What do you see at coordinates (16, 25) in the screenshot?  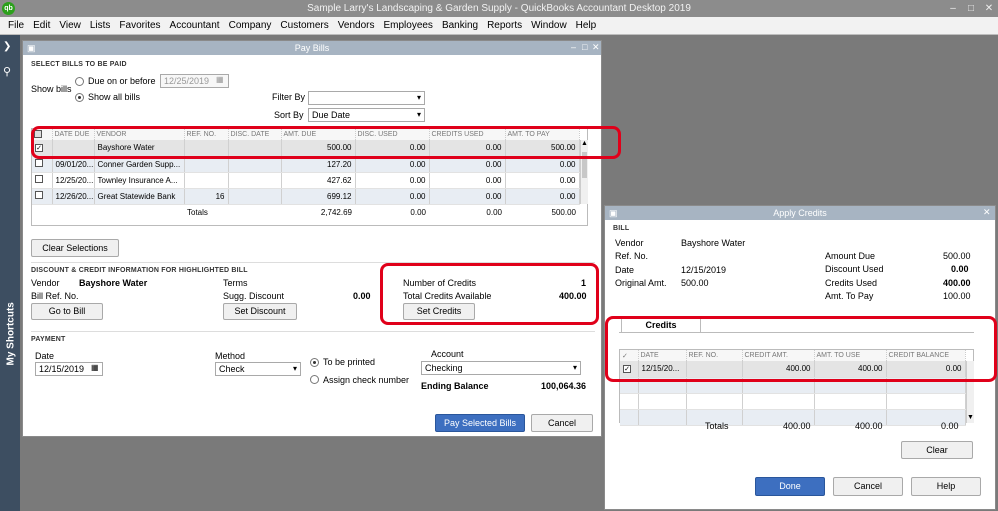 I see `menu-file: File` at bounding box center [16, 25].